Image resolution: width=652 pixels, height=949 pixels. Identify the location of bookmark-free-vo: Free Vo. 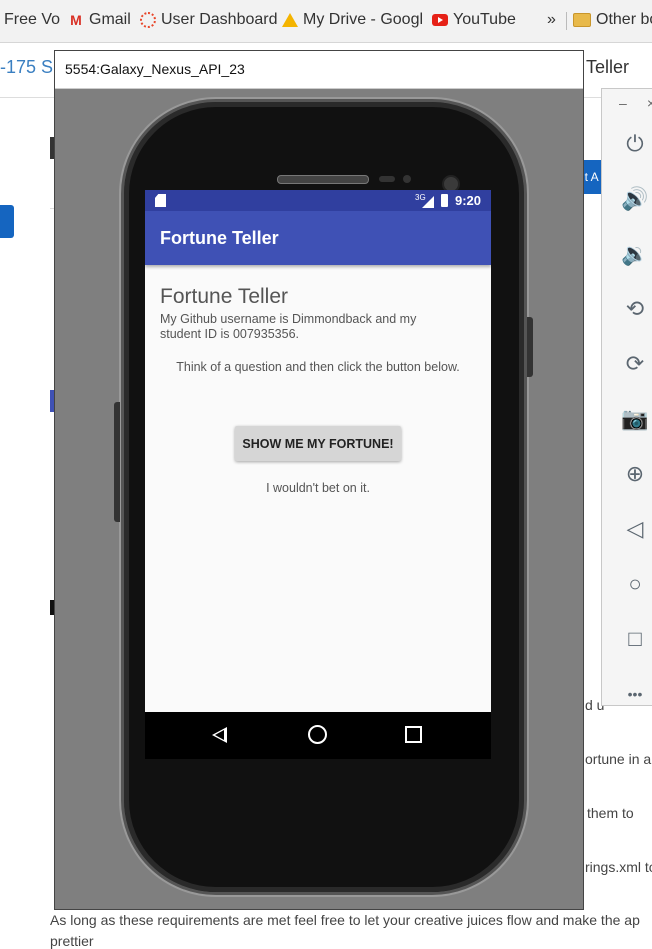
(32, 20).